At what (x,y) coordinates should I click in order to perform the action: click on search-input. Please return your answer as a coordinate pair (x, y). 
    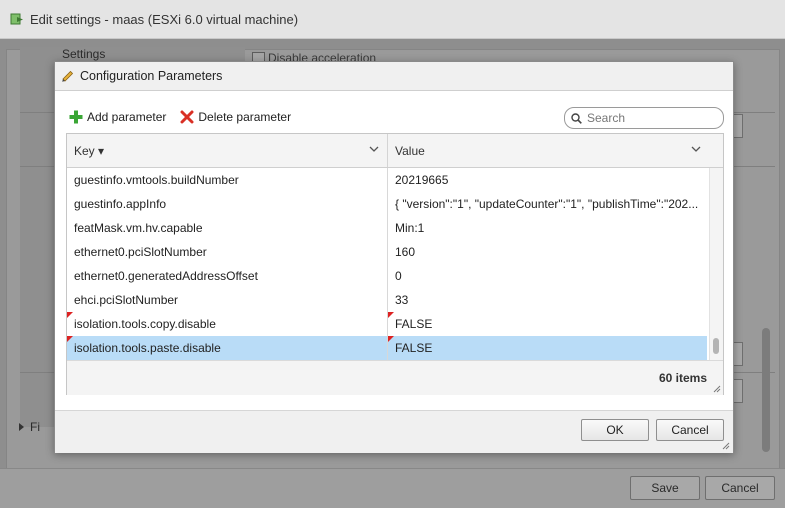
    Looking at the image, I should click on (651, 118).